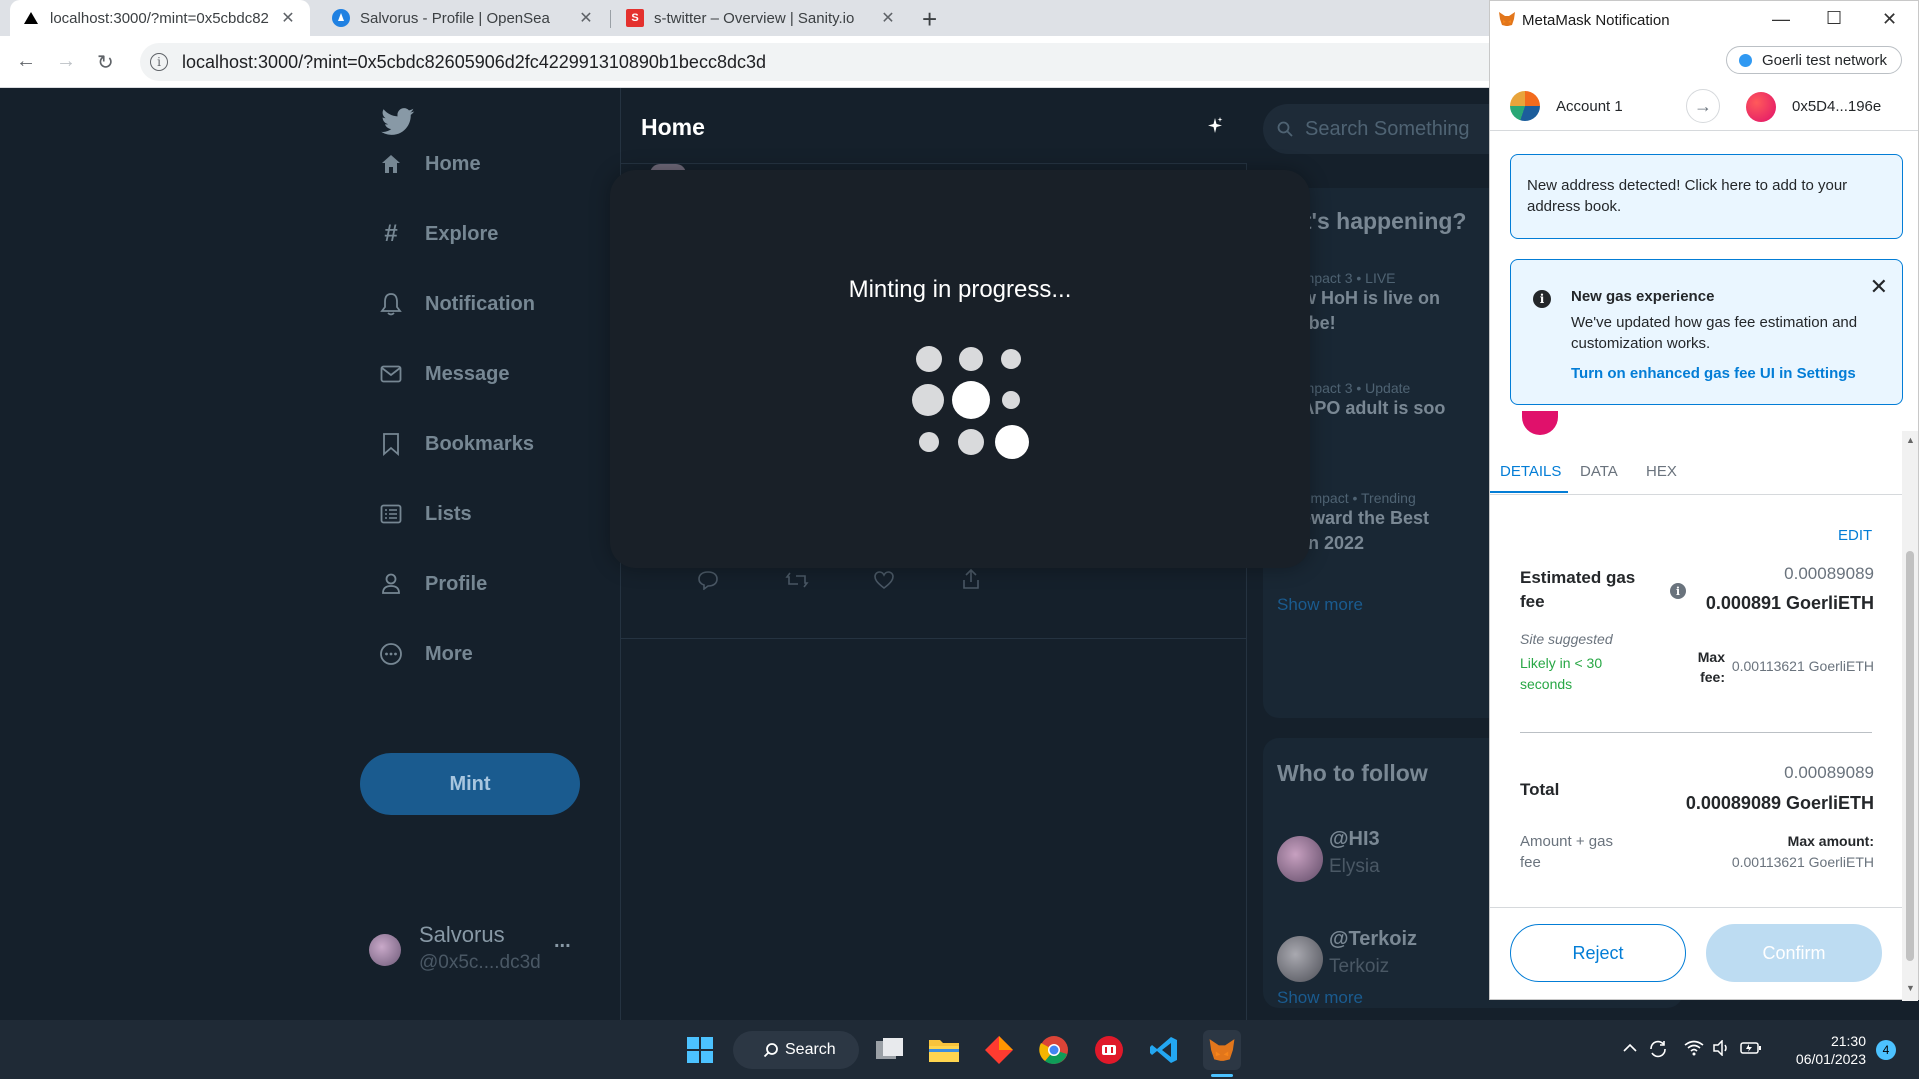 The image size is (1919, 1079). What do you see at coordinates (391, 654) in the screenshot?
I see `more-icon` at bounding box center [391, 654].